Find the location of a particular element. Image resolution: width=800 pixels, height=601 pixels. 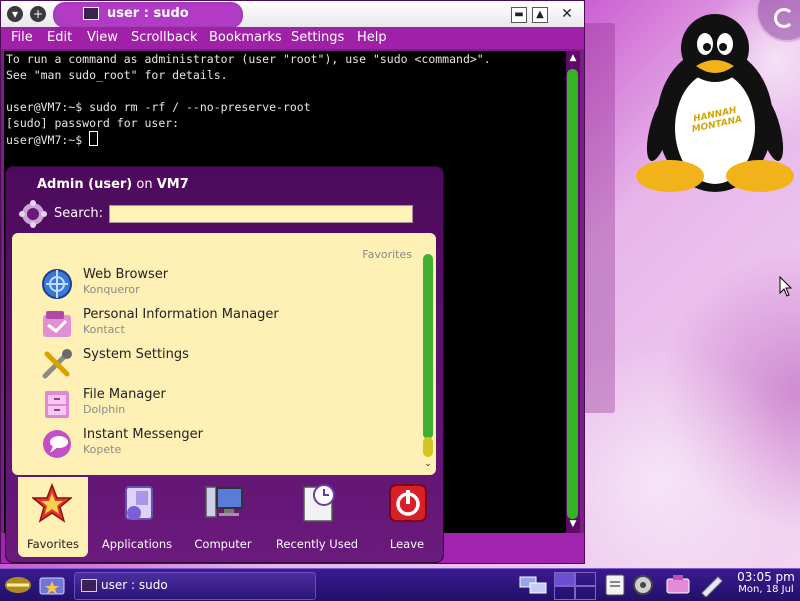

taskbar-panel: user : sudo 03:05 pm Mon, 18 Jul is located at coordinates (400, 584).